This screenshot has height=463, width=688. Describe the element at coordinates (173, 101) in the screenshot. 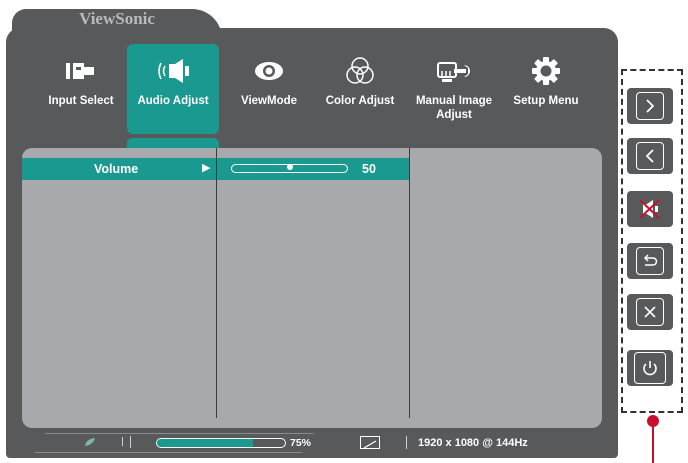

I see `menu-label: Audio Adjust` at that location.